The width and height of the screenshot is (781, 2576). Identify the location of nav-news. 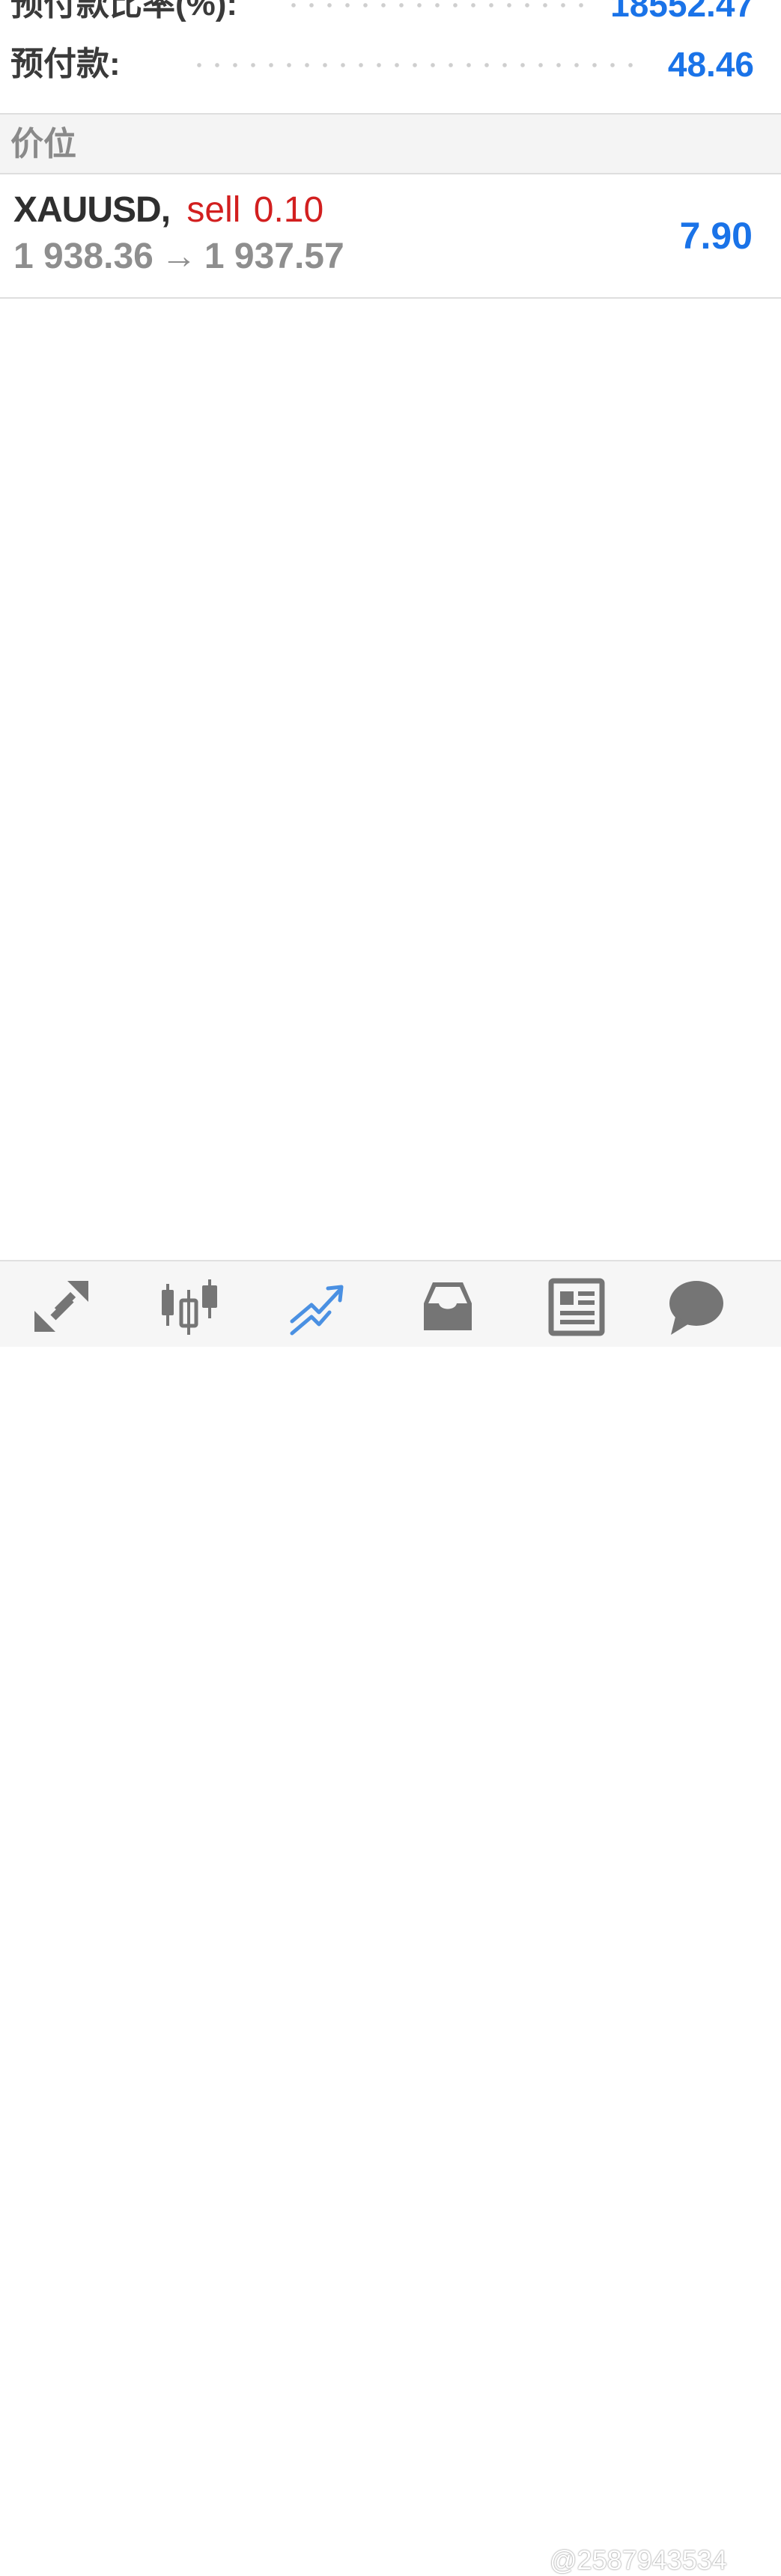
(577, 1306).